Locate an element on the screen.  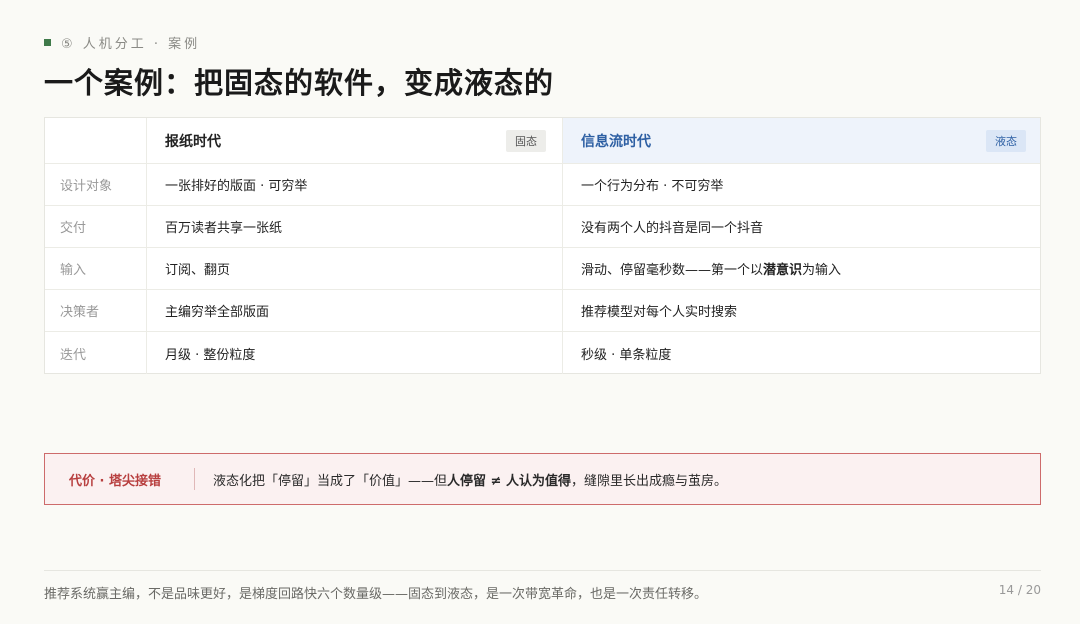
section-eyebrow: ⑤ 人机分工 · 案例 is located at coordinates (122, 42).